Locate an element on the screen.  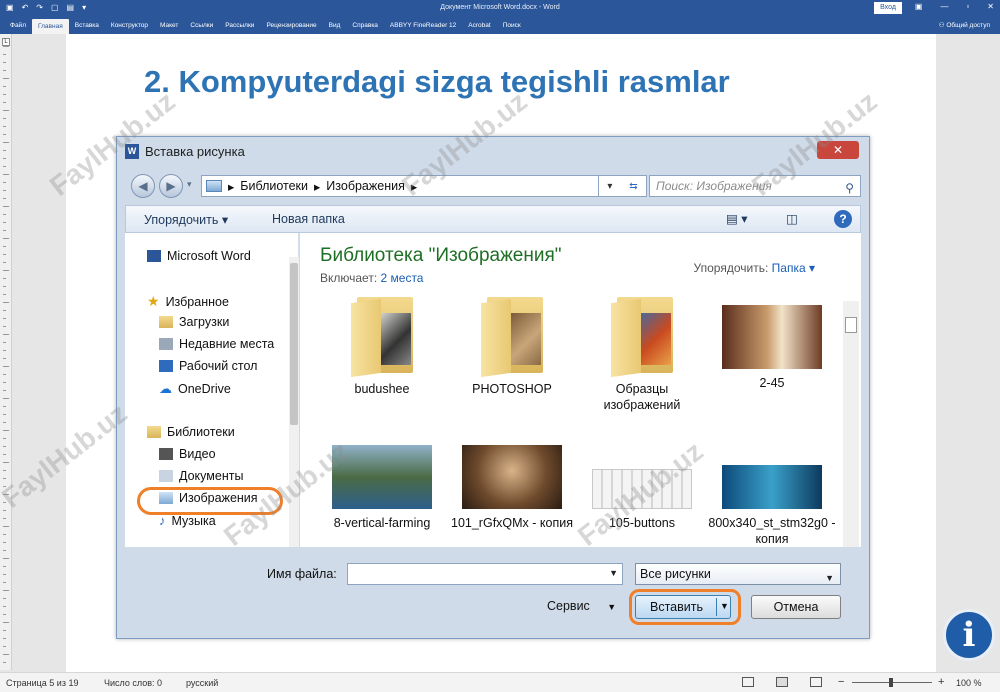
refresh-icon: ⇆ is located at coordinates (633, 186).